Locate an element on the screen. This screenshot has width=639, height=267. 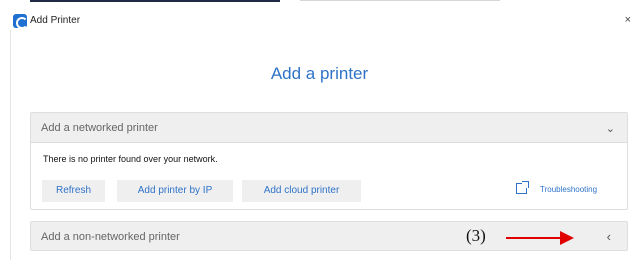
window-top-accent is located at coordinates (155, 1).